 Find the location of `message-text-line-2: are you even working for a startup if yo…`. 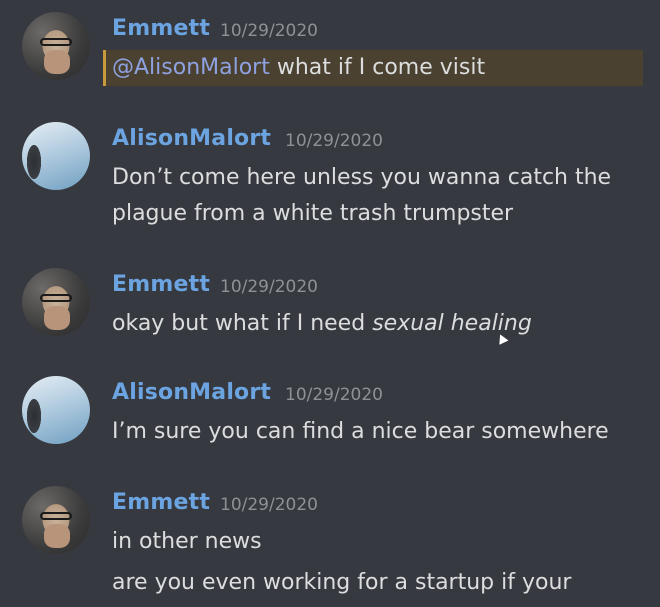

message-text-line-2: are you even working for a startup if yo… is located at coordinates (342, 582).